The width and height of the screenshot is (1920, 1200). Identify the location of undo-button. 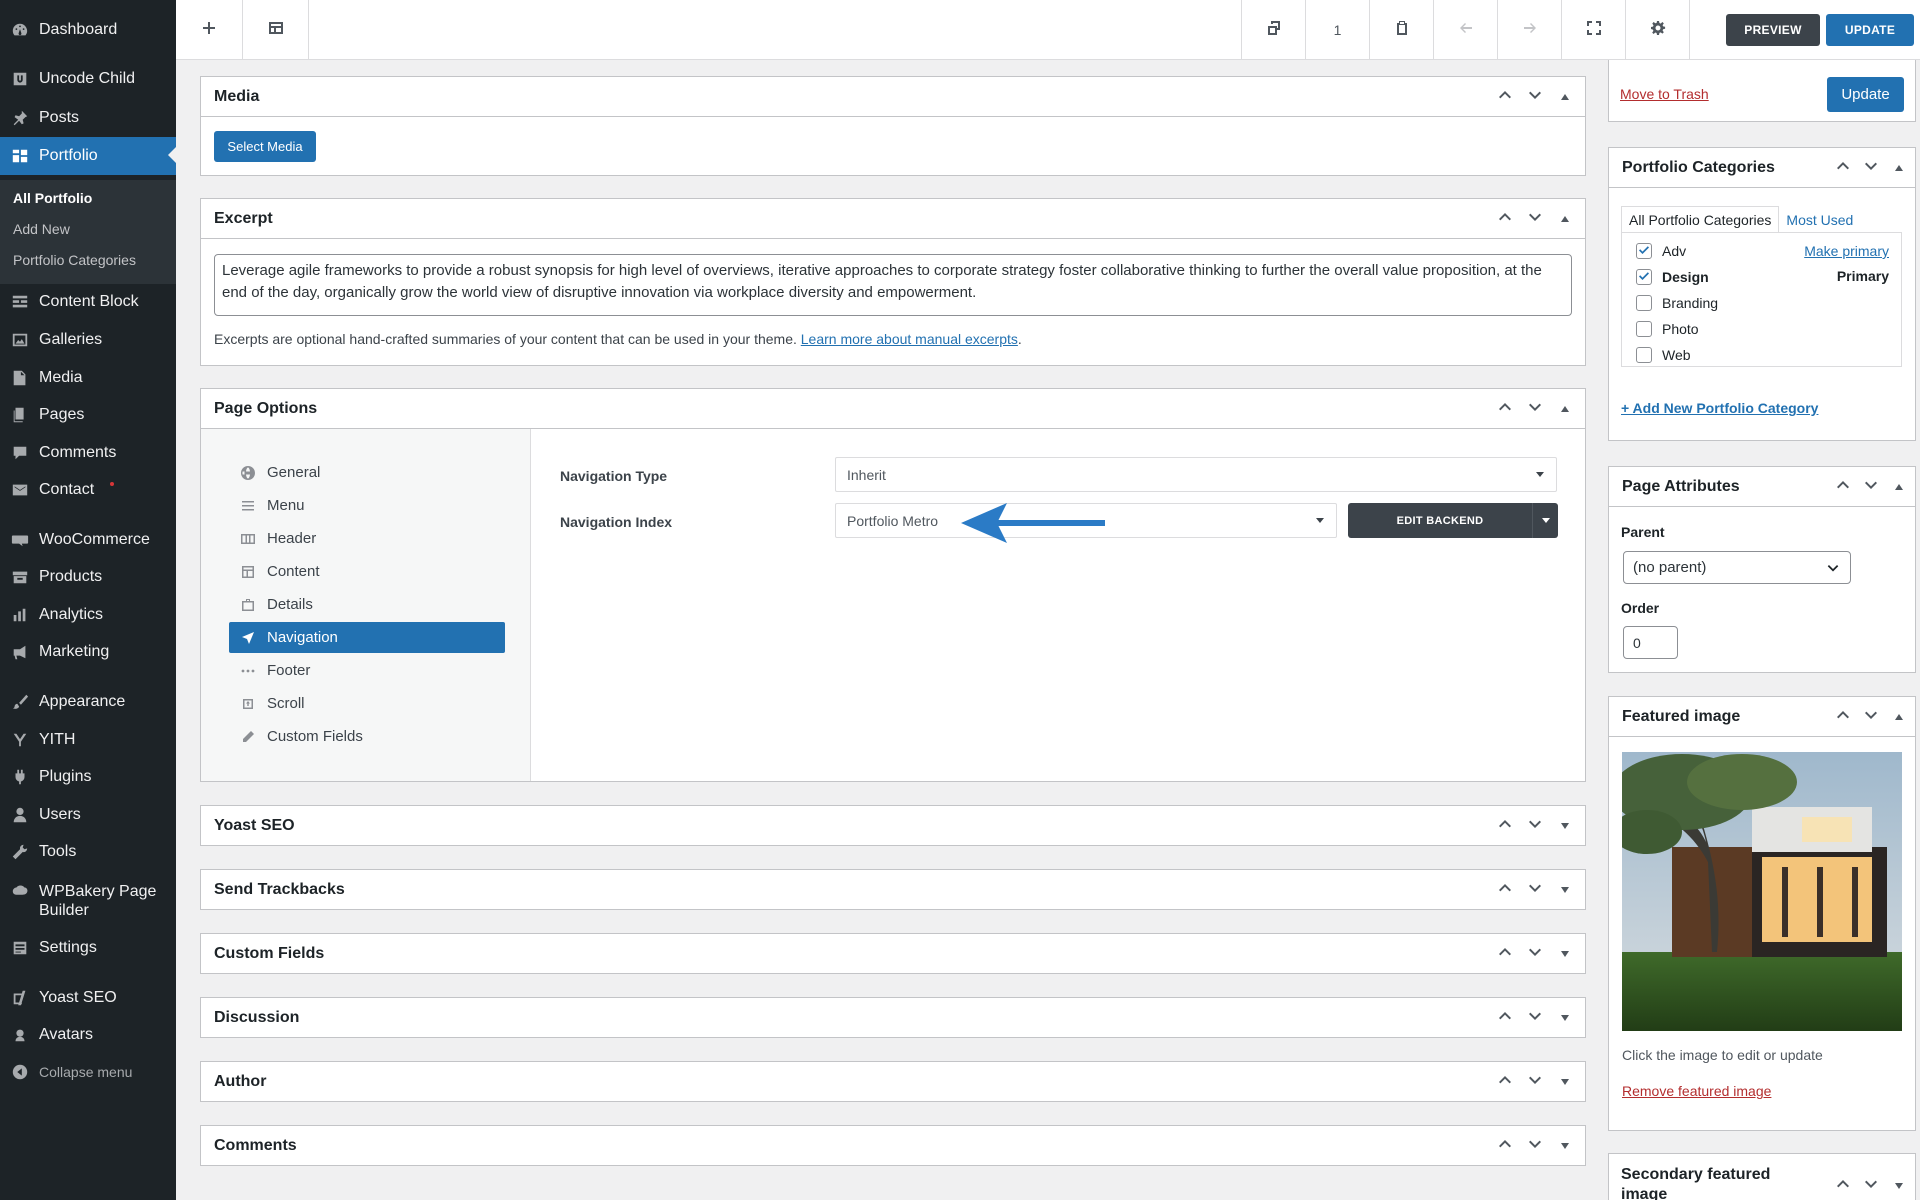
(1465, 30).